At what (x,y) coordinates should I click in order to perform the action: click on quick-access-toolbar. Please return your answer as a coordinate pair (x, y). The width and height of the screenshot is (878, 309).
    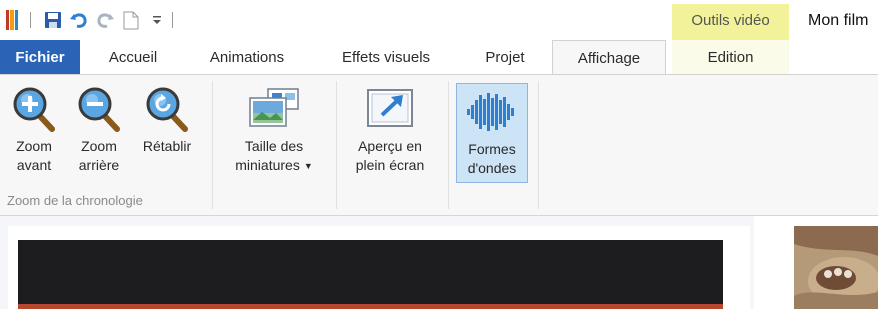
    Looking at the image, I should click on (330, 20).